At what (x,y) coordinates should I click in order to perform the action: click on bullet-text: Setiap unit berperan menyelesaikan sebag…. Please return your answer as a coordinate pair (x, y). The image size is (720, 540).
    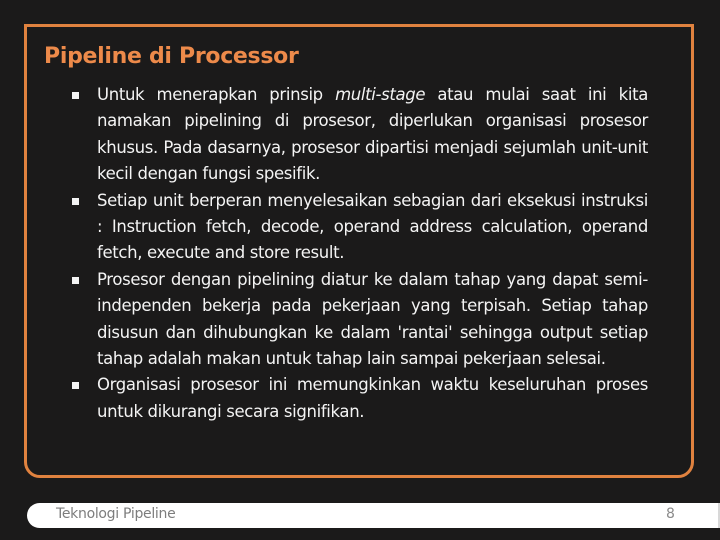
    Looking at the image, I should click on (372, 226).